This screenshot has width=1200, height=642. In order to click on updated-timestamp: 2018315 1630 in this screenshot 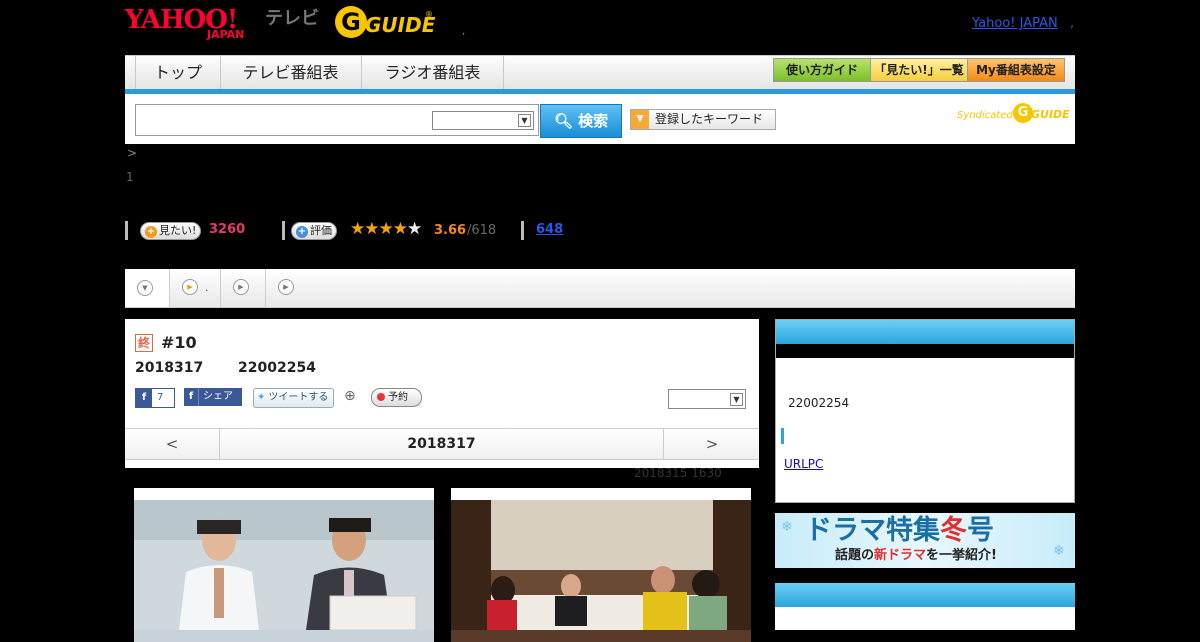, I will do `click(678, 473)`.